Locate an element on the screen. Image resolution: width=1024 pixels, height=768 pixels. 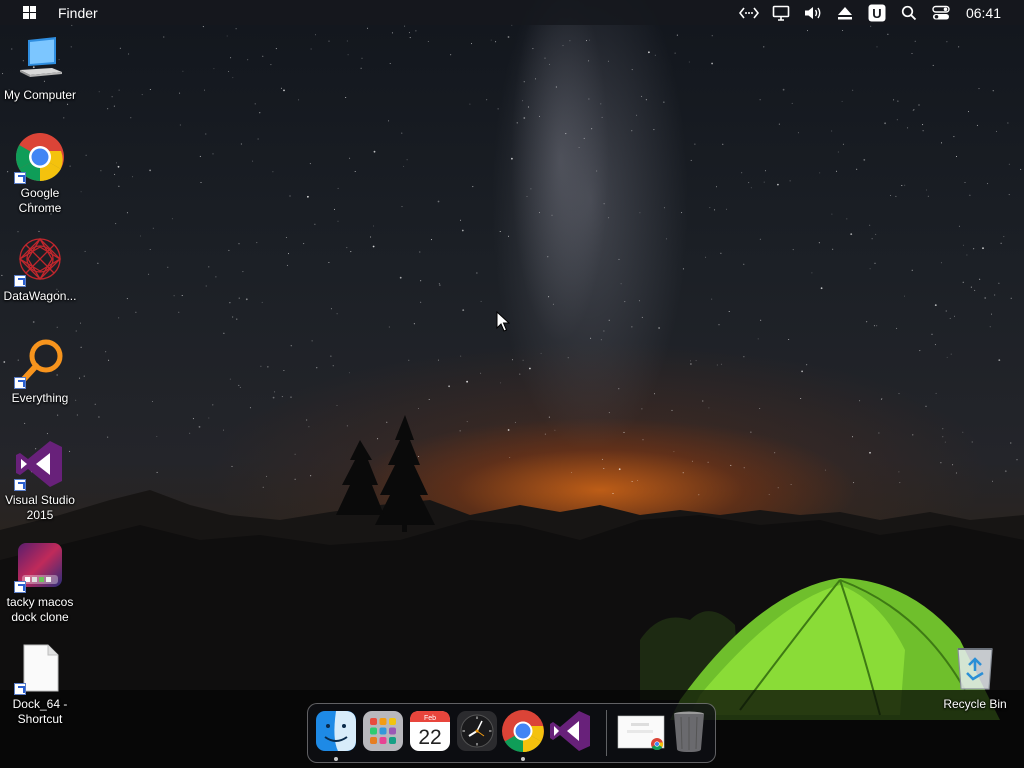
computer-icon is located at coordinates (40, 60).